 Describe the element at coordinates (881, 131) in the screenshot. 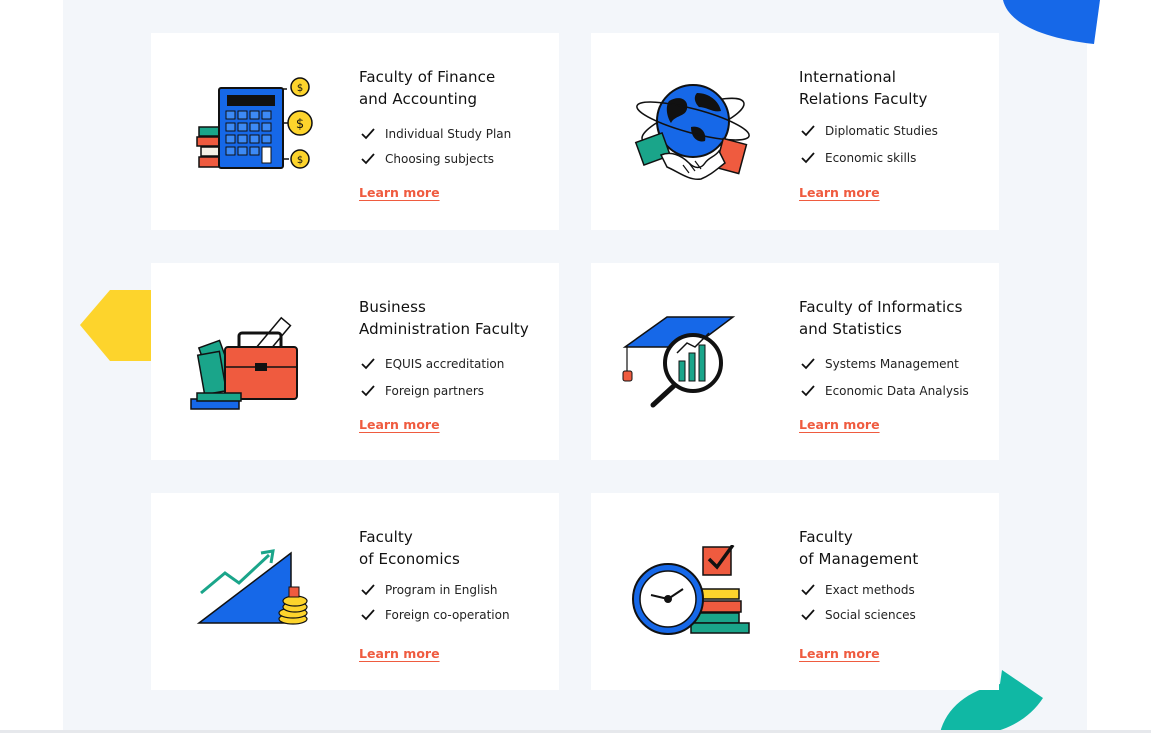

I see `feature-label: Diplomatic Studies` at that location.